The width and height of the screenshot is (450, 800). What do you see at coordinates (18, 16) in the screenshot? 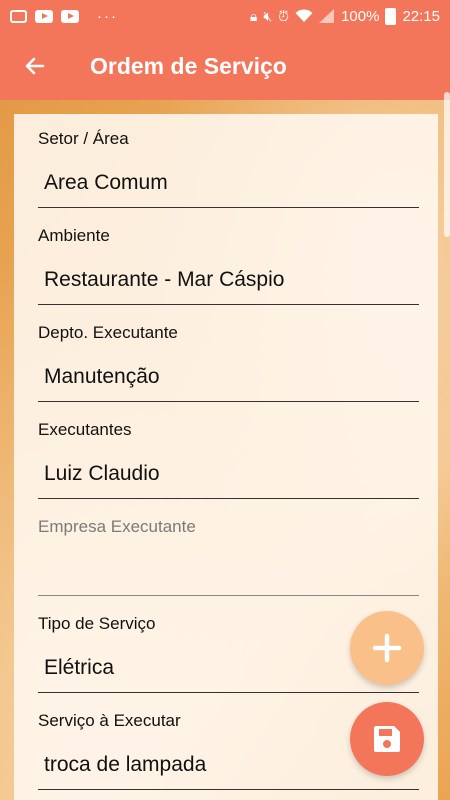
I see `twitch-icon` at bounding box center [18, 16].